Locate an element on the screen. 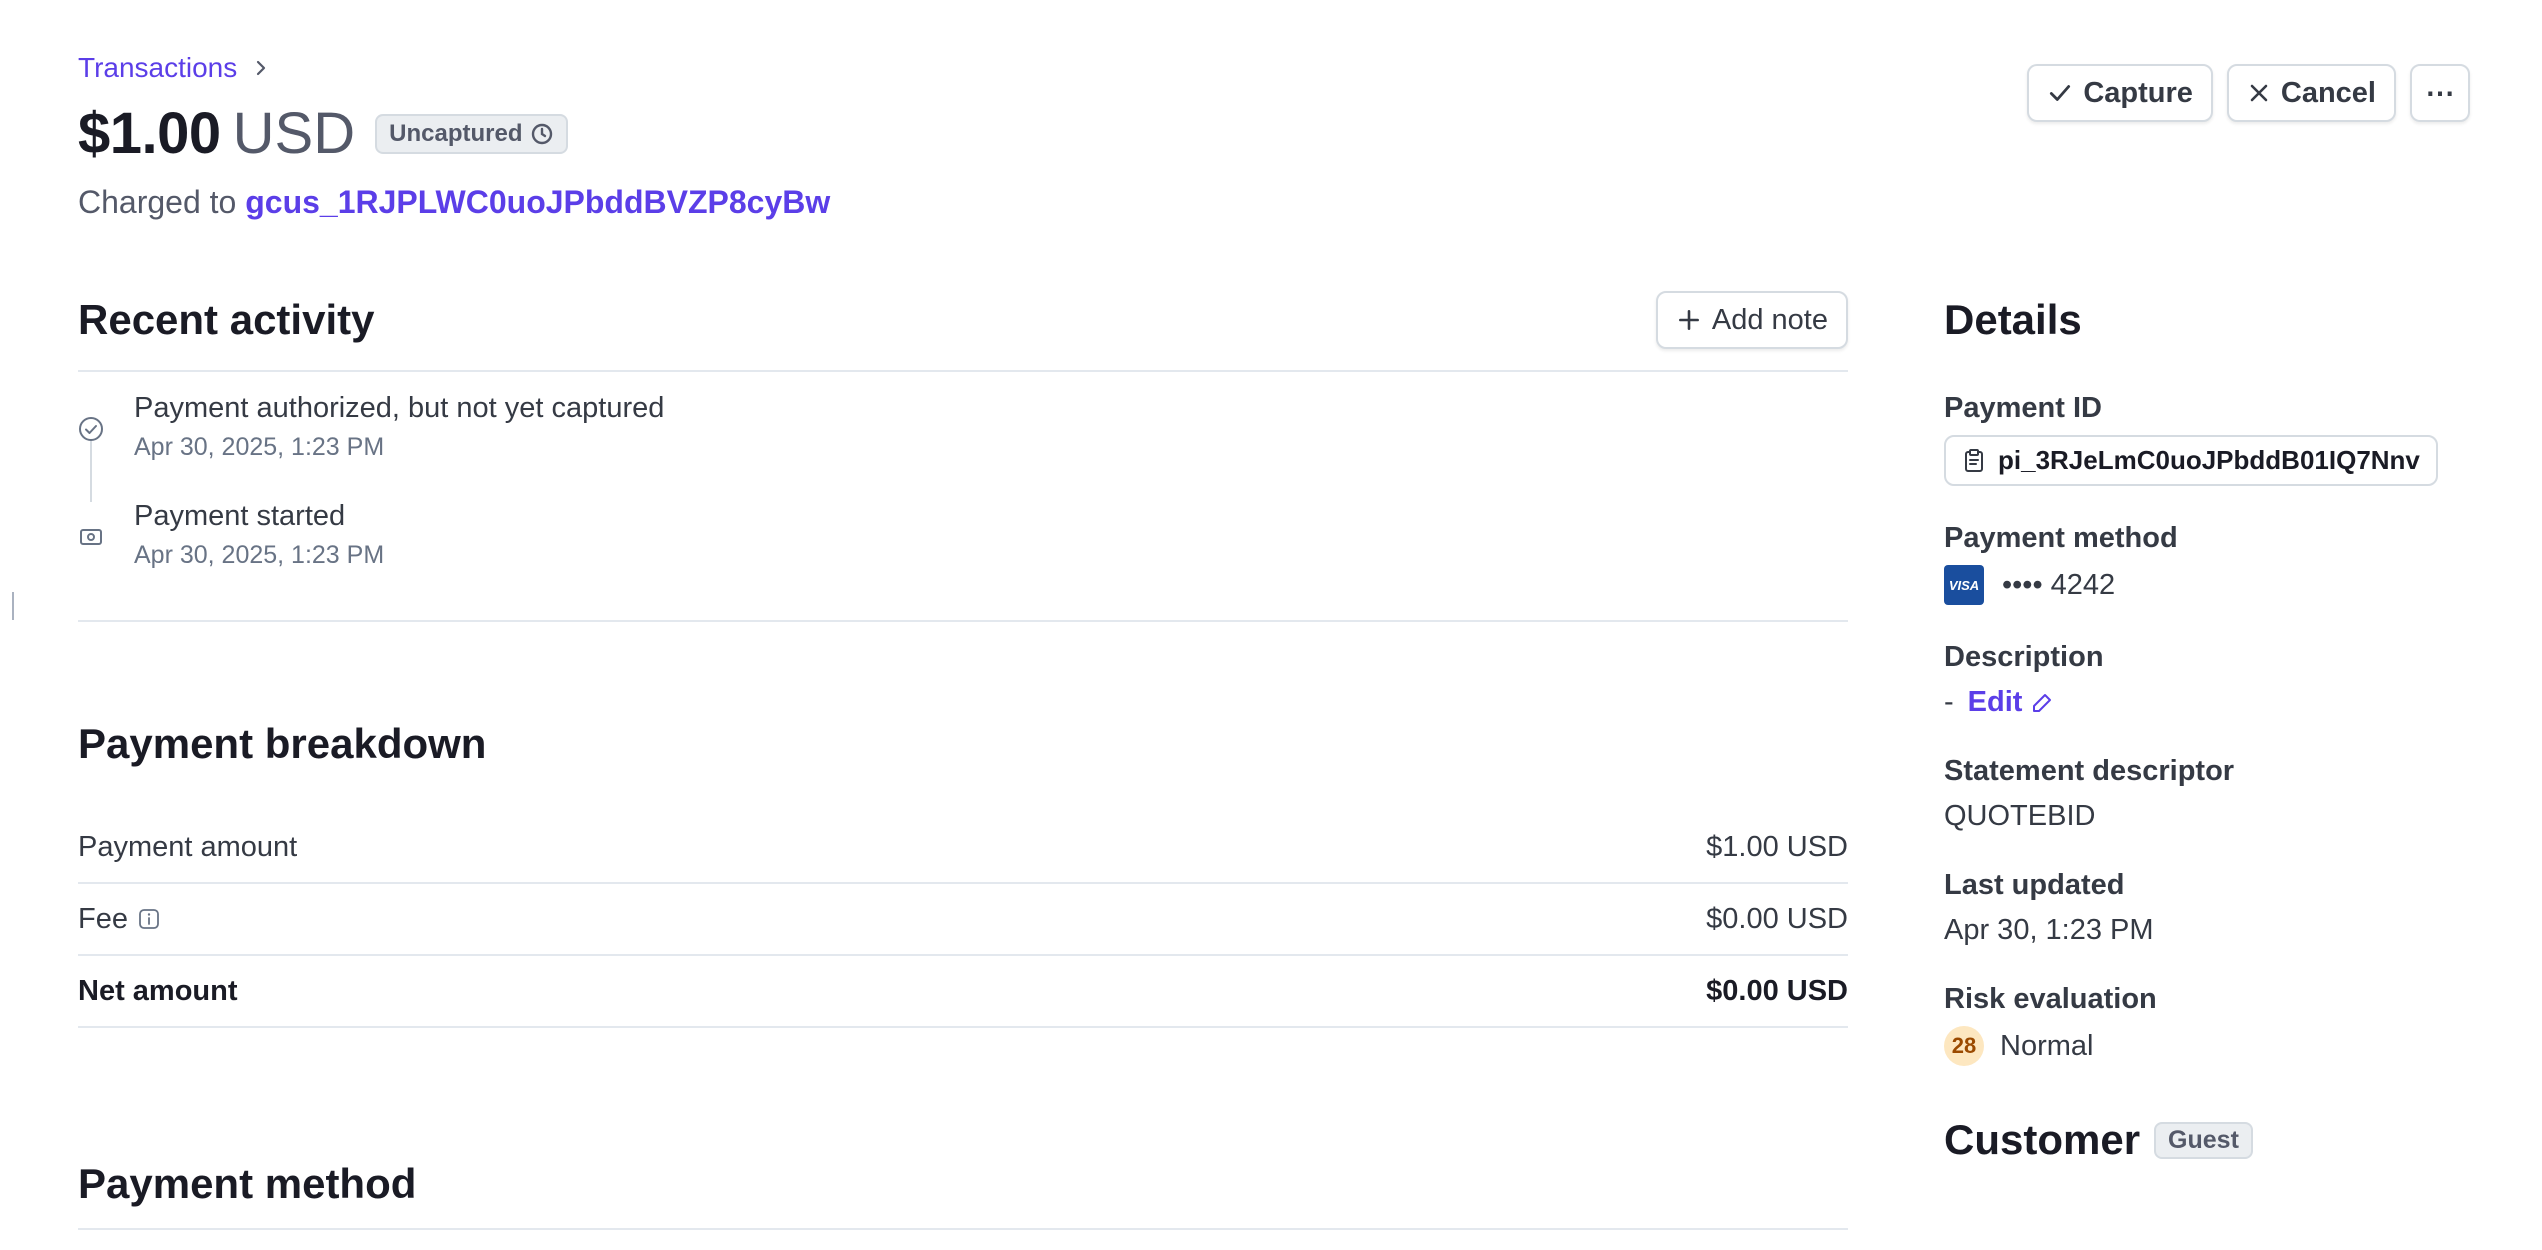 Image resolution: width=2542 pixels, height=1250 pixels. statement-descriptor-value: QUOTEBID is located at coordinates (2020, 816).